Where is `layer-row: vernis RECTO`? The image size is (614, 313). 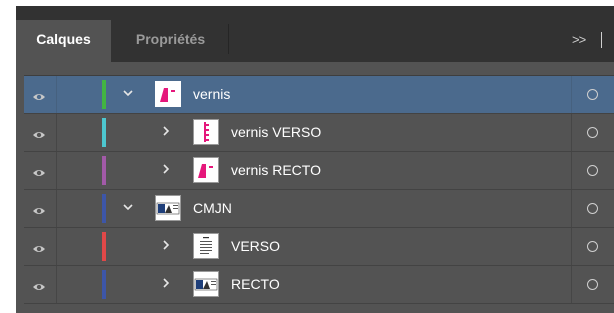 layer-row: vernis RECTO is located at coordinates (319, 171).